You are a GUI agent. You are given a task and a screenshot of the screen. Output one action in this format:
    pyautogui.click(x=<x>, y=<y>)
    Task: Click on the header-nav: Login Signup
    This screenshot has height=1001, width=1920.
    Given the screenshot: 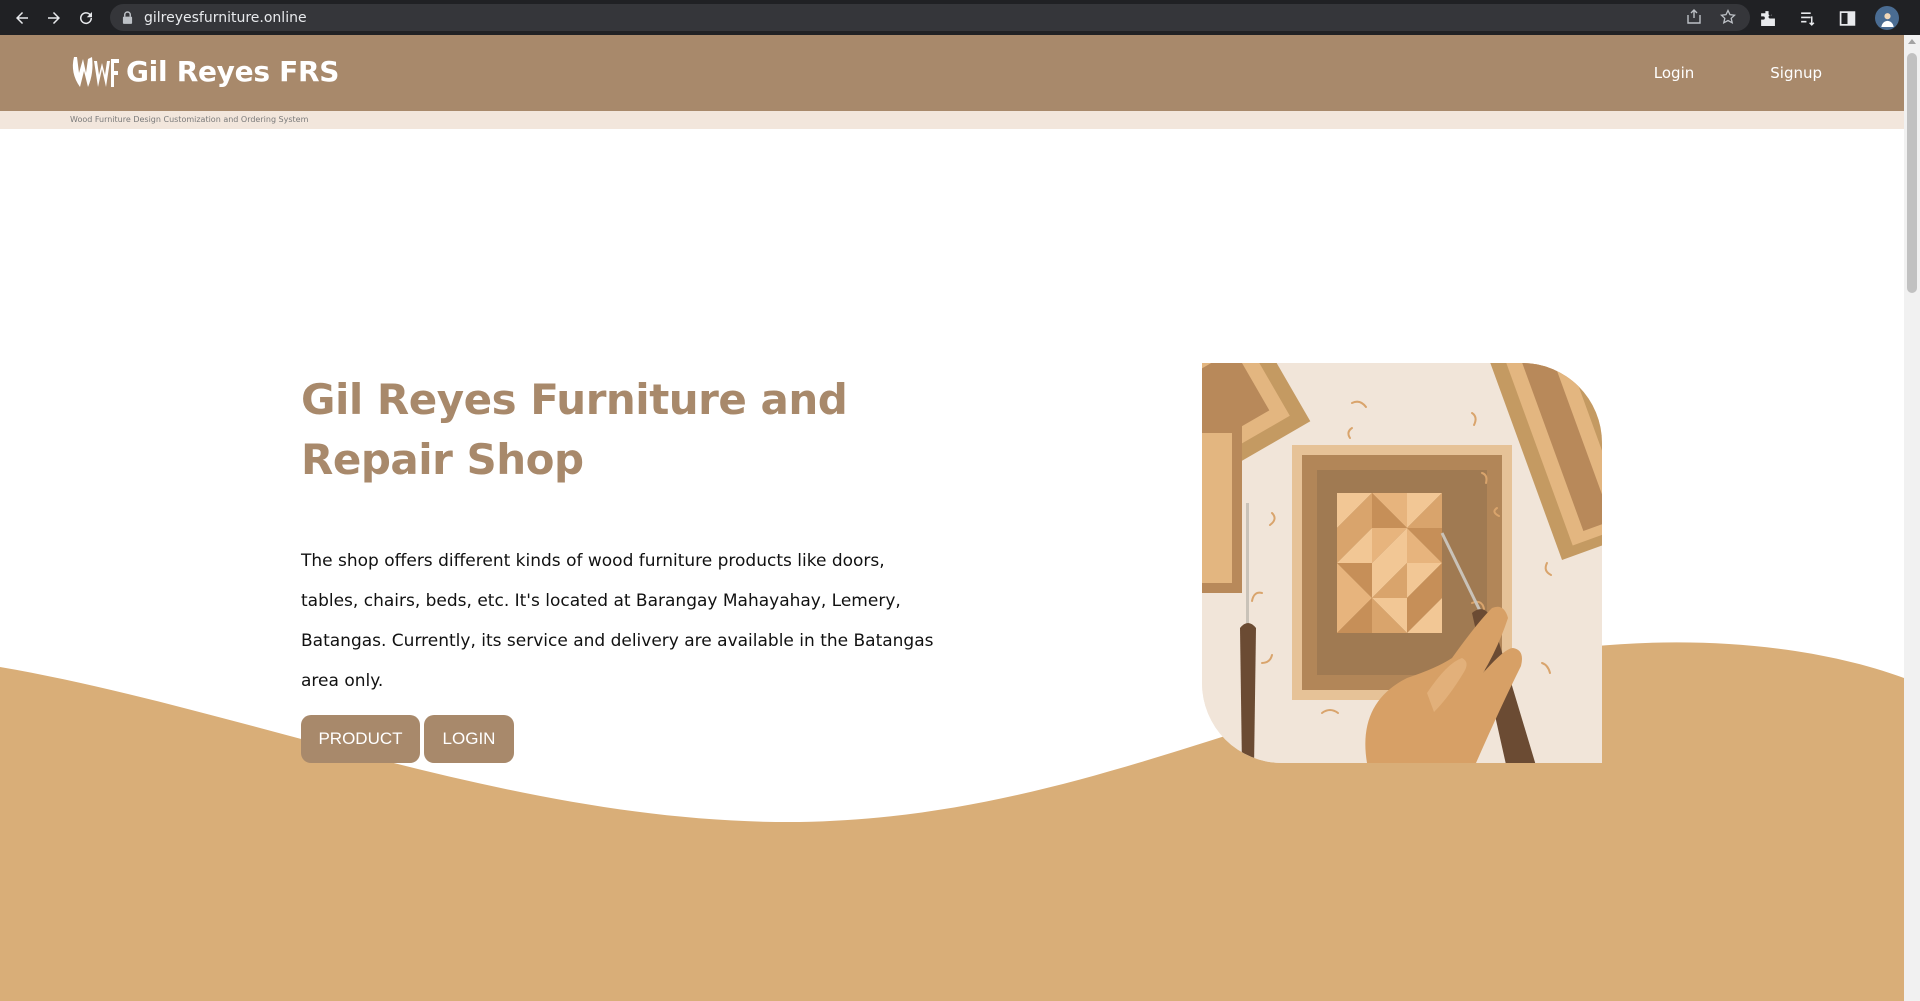 What is the action you would take?
    pyautogui.click(x=1779, y=73)
    